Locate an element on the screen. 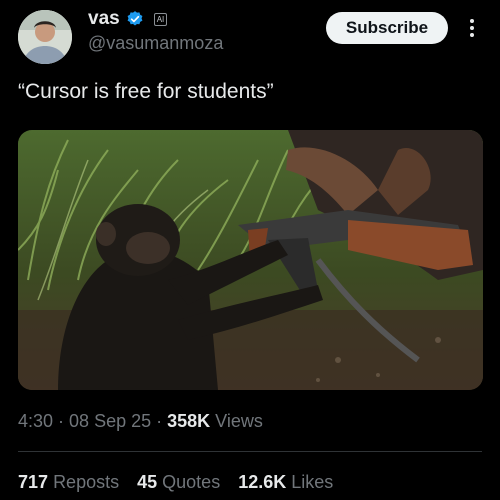 Image resolution: width=500 pixels, height=500 pixels. divider is located at coordinates (250, 451).